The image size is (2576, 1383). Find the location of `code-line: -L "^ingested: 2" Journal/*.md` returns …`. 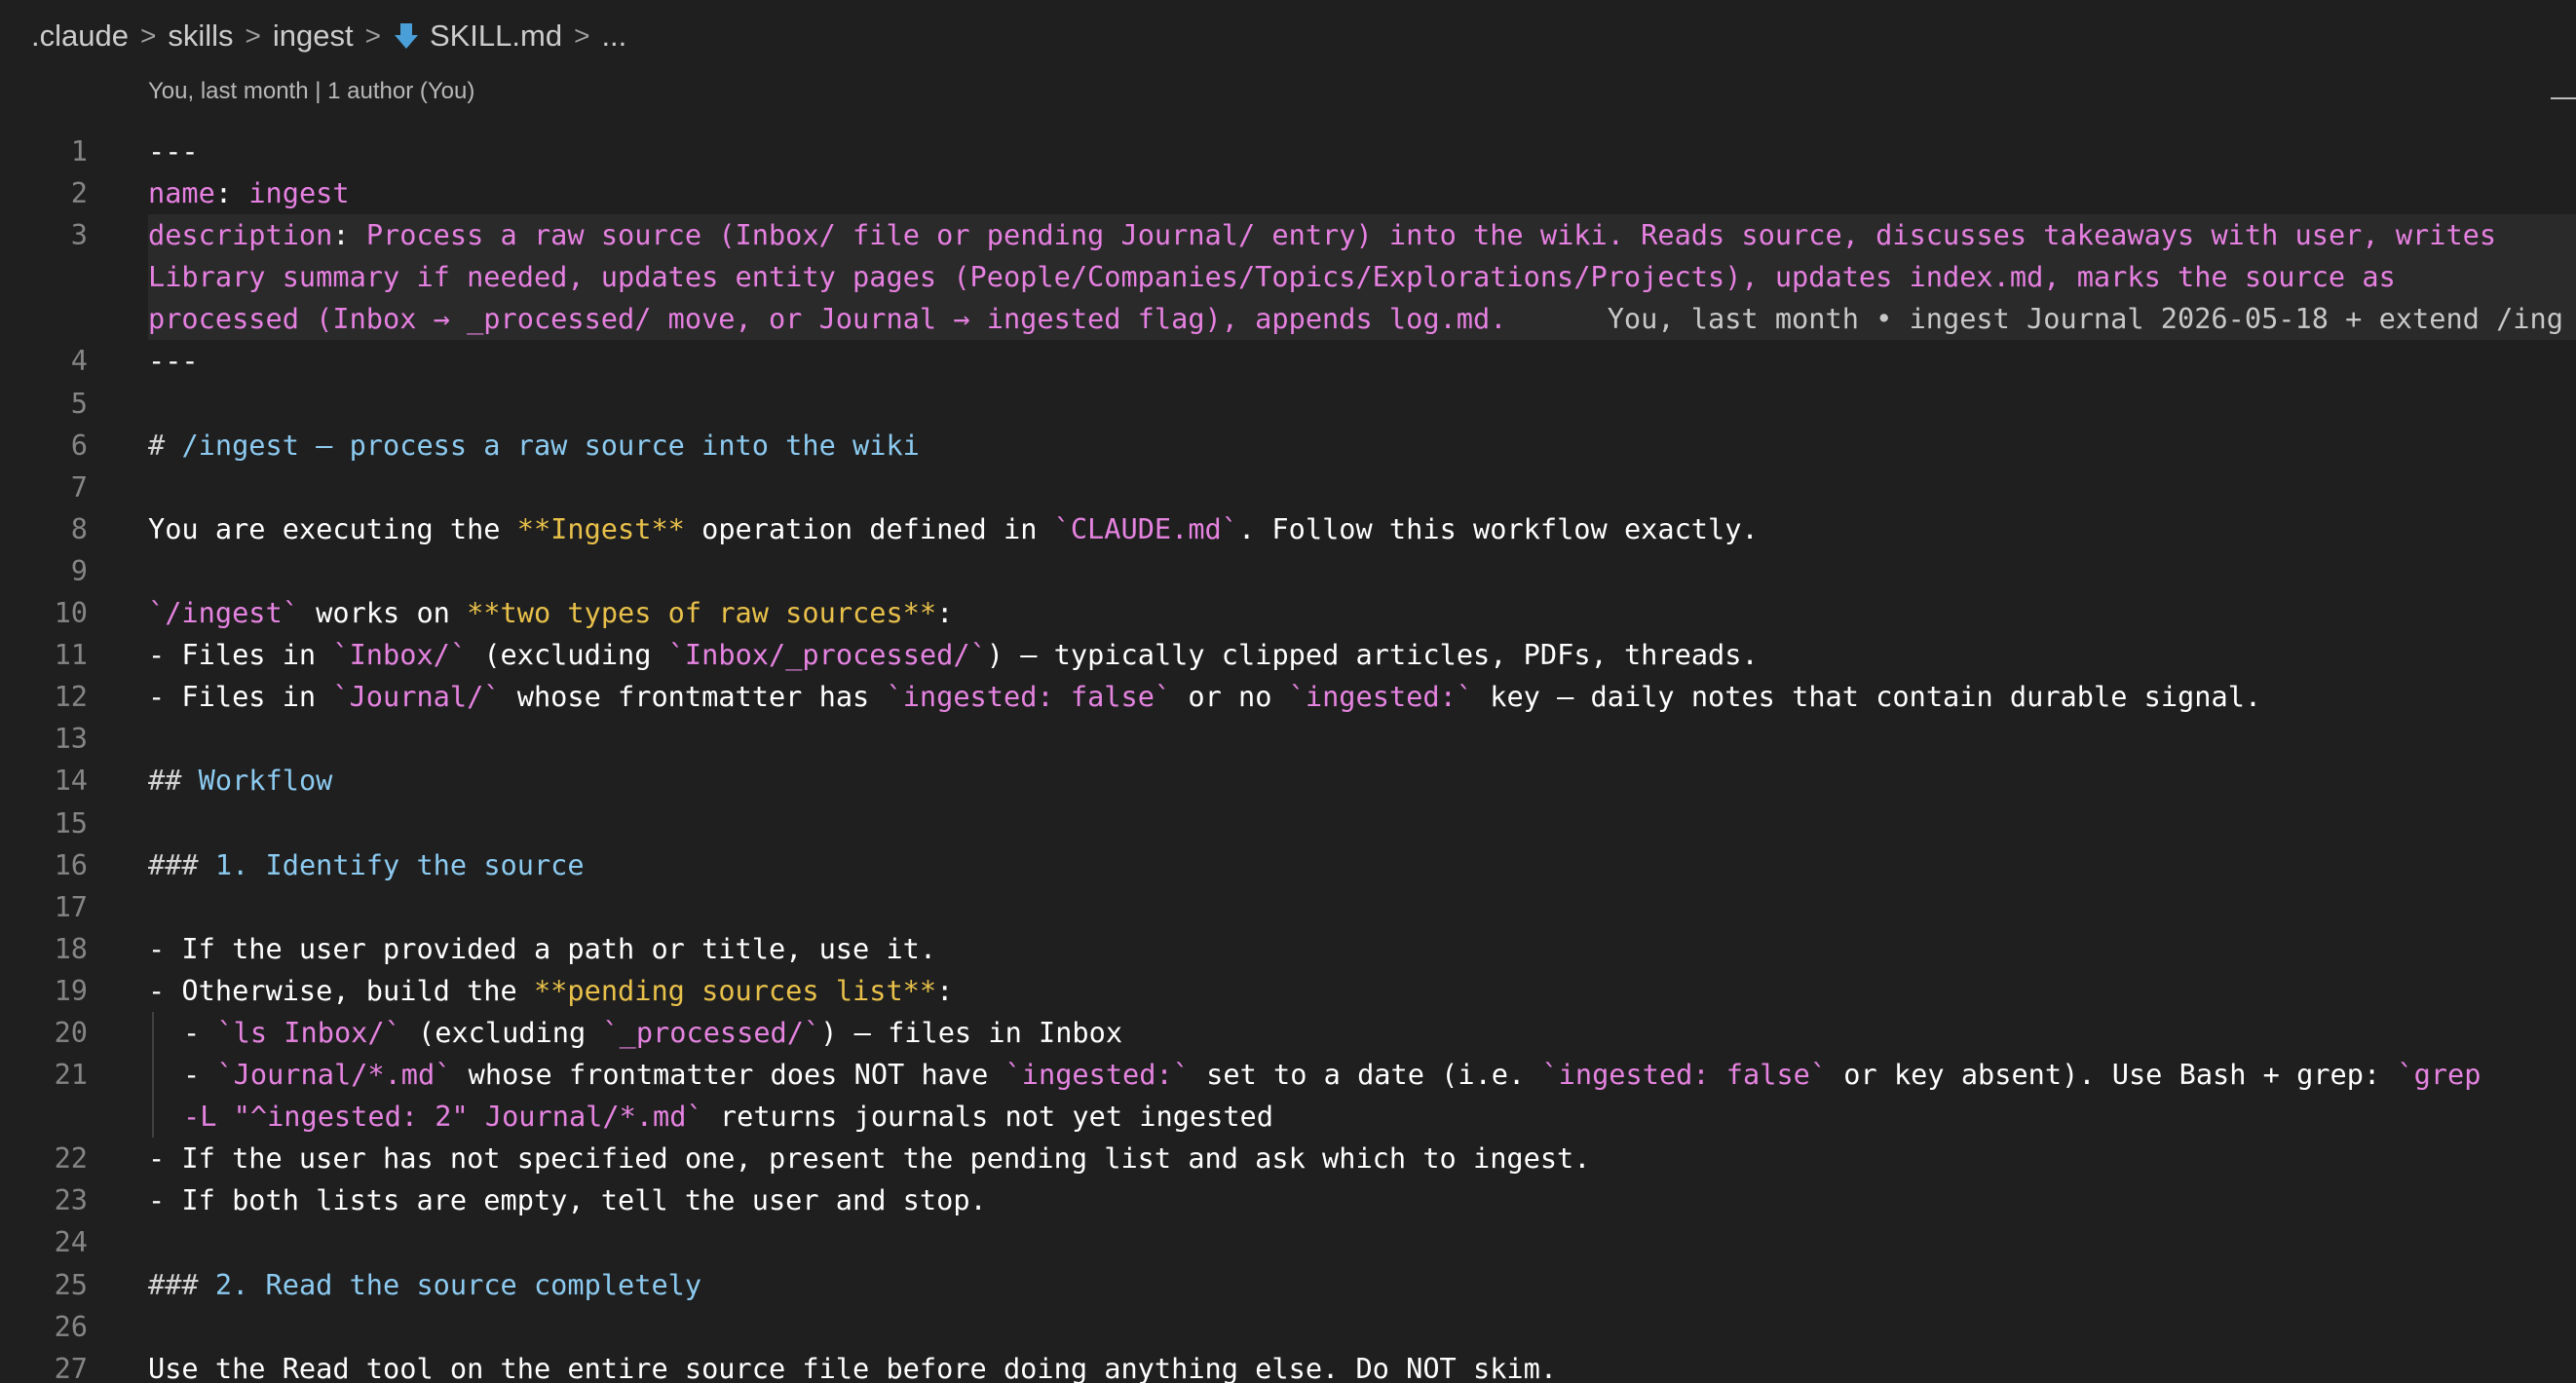

code-line: -L "^ingested: 2" Journal/*.md` returns … is located at coordinates (1288, 1117).